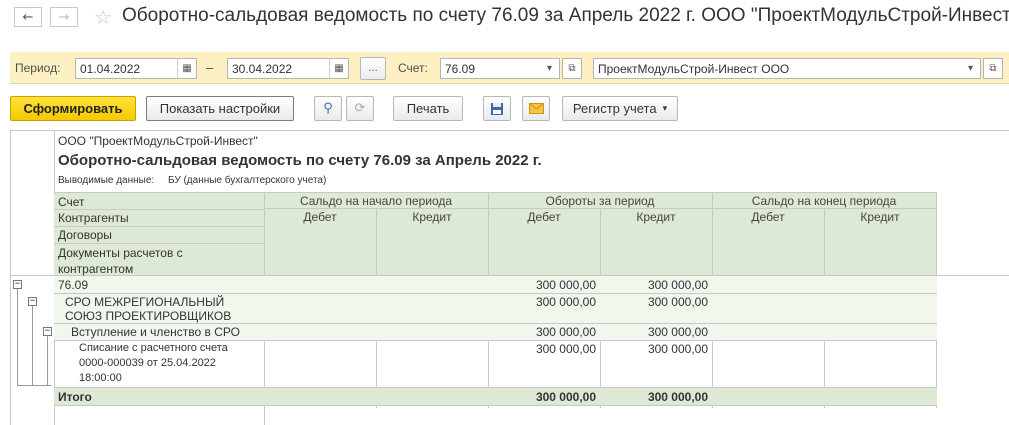  I want to click on total-label: Итого, so click(75, 397).